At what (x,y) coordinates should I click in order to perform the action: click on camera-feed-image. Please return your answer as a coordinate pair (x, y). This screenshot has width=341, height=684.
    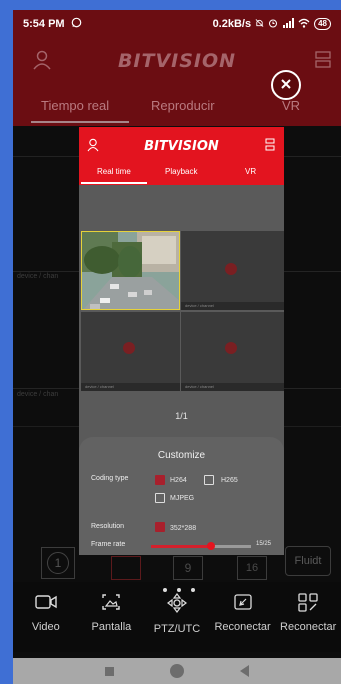
    Looking at the image, I should click on (130, 270).